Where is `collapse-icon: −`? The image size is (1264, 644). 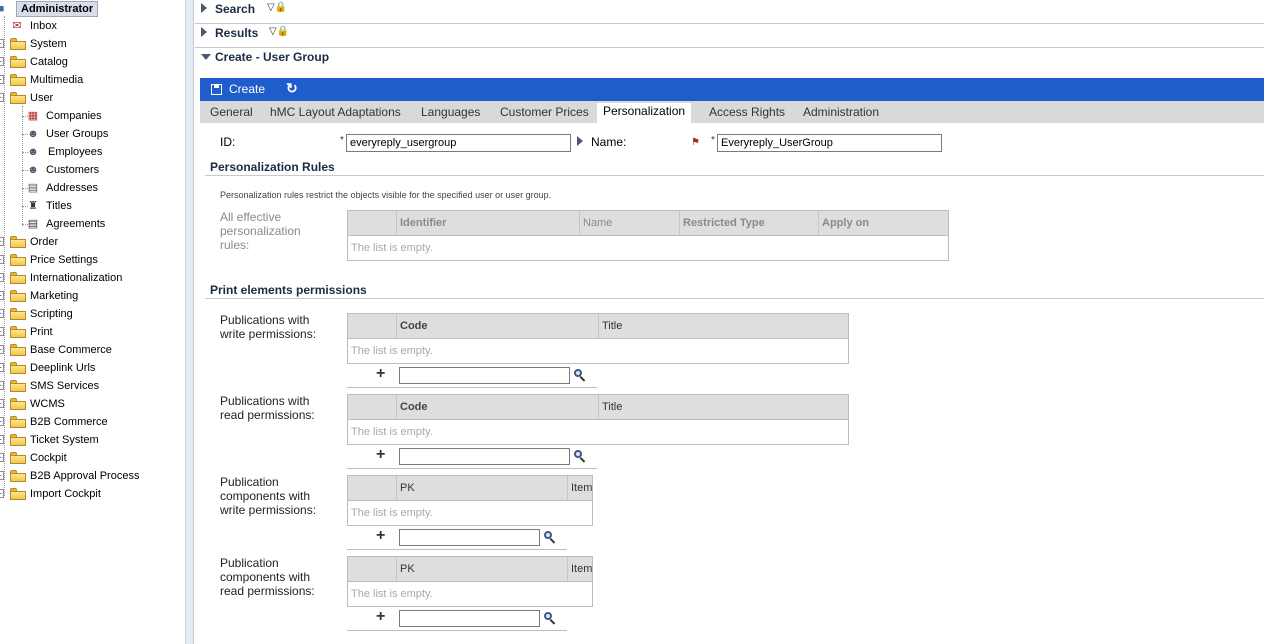
collapse-icon: − is located at coordinates (2, 97).